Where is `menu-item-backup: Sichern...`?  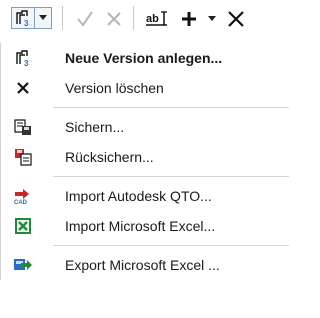
menu-item-backup: Sichern... is located at coordinates (149, 127).